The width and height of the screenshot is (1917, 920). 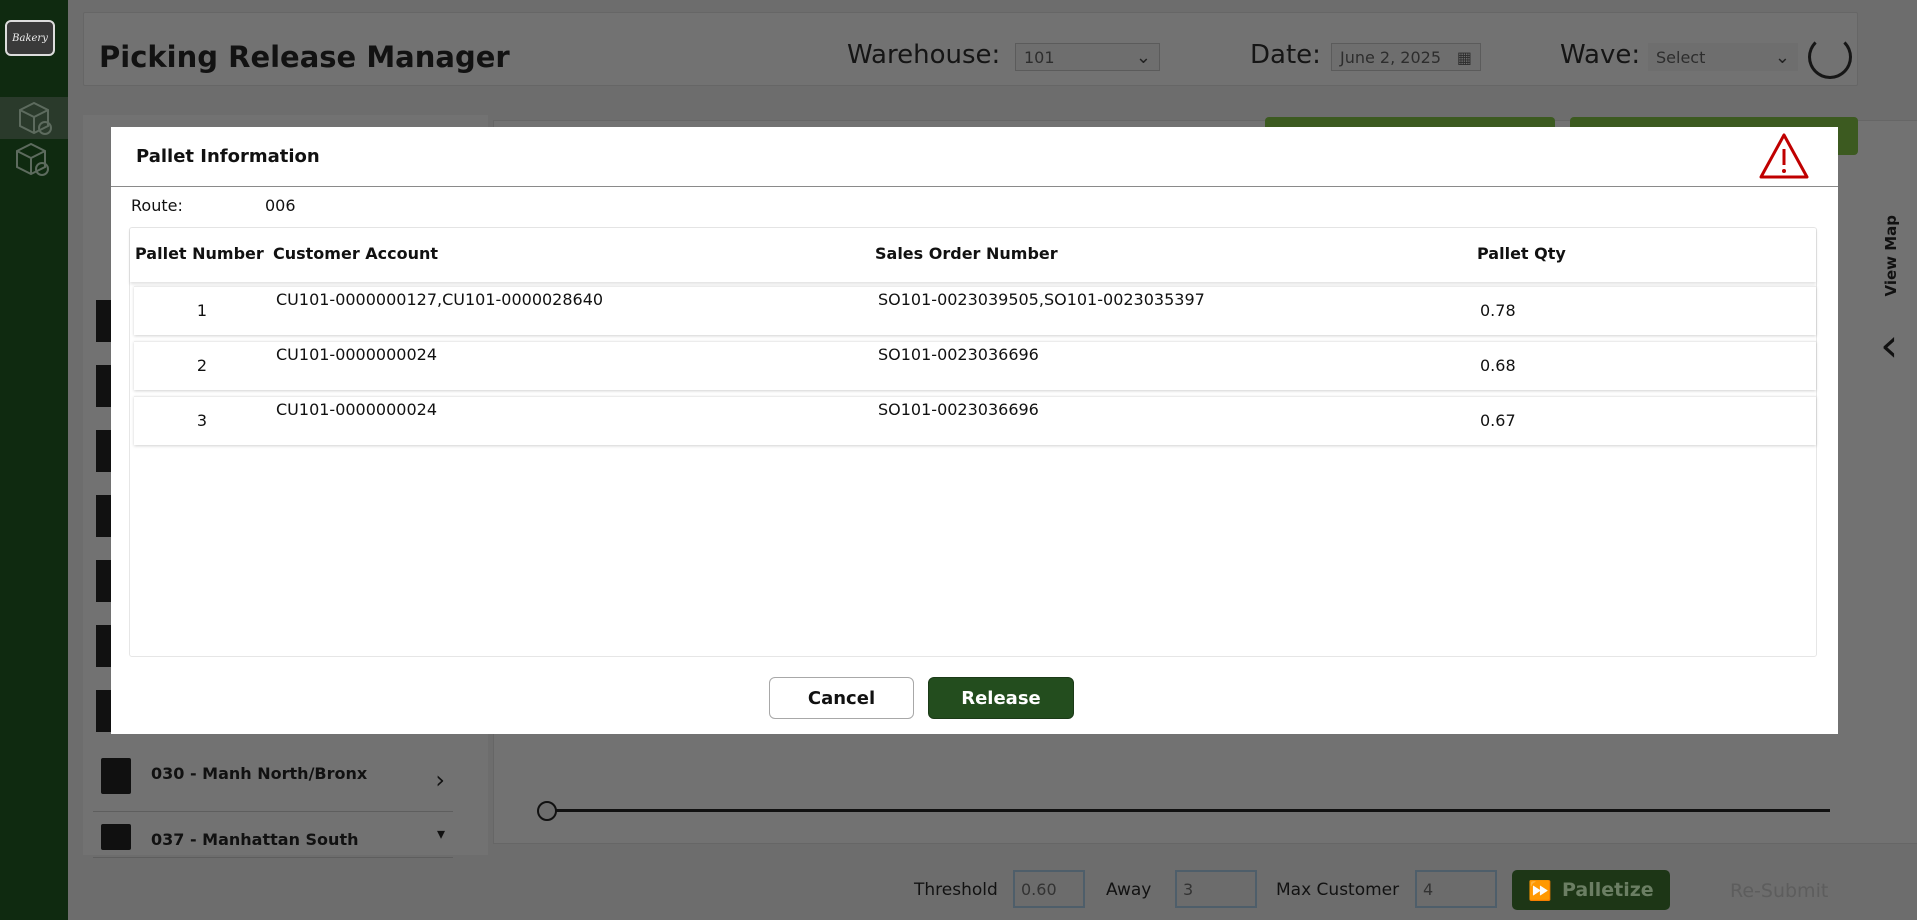 I want to click on view-map-tab: View Map, so click(x=1891, y=256).